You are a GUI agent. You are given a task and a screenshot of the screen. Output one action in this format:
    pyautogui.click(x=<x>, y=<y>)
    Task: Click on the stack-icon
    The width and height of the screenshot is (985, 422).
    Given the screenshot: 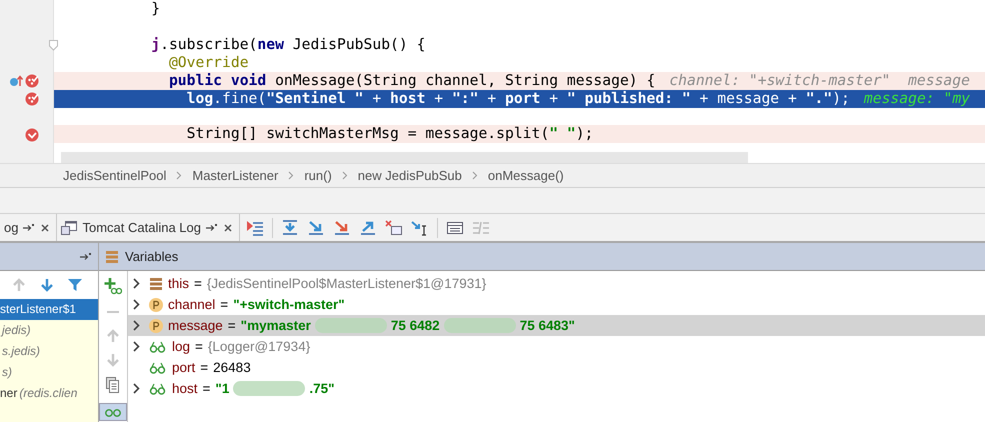 What is the action you would take?
    pyautogui.click(x=112, y=257)
    